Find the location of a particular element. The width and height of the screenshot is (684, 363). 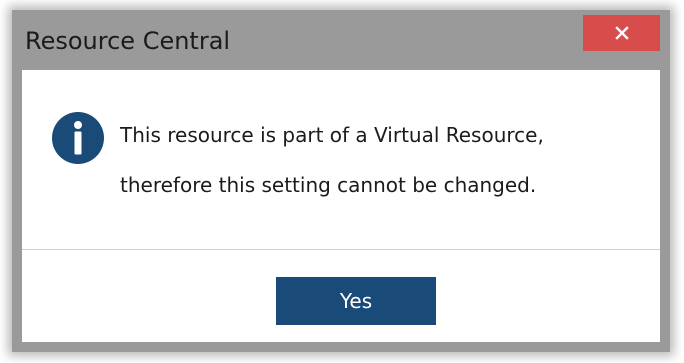

content-divider is located at coordinates (341, 249).